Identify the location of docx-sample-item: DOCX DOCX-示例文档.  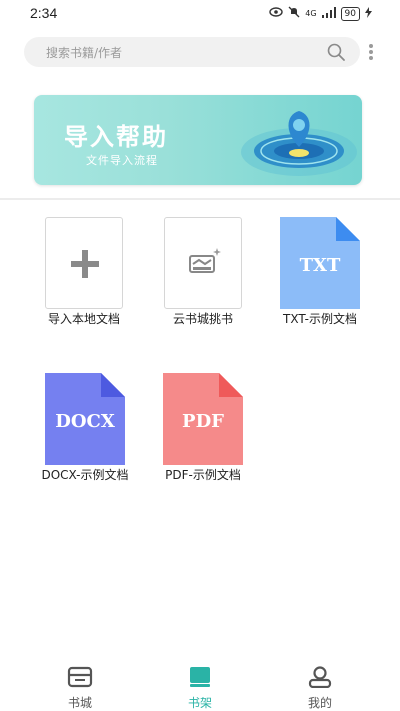
(85, 428).